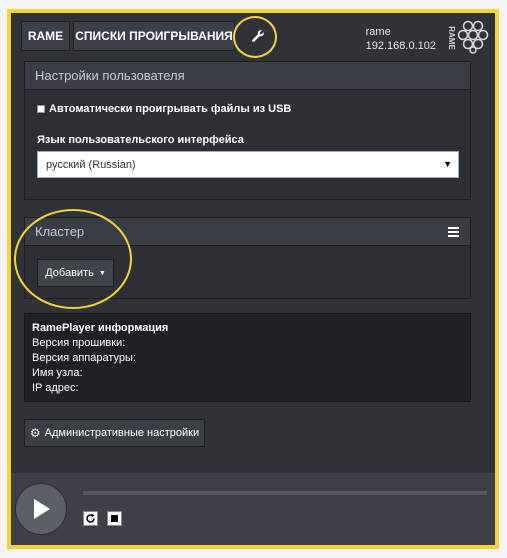  What do you see at coordinates (35, 433) in the screenshot?
I see `gear-icon: ⚙` at bounding box center [35, 433].